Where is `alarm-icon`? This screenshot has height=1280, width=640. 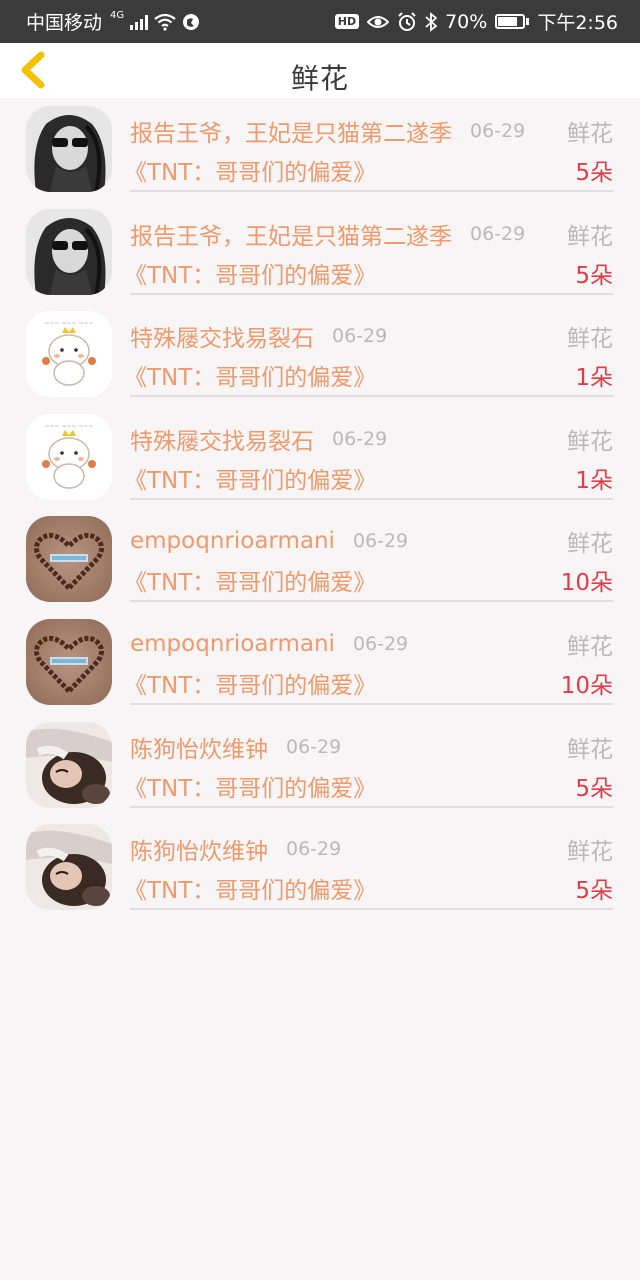 alarm-icon is located at coordinates (407, 21).